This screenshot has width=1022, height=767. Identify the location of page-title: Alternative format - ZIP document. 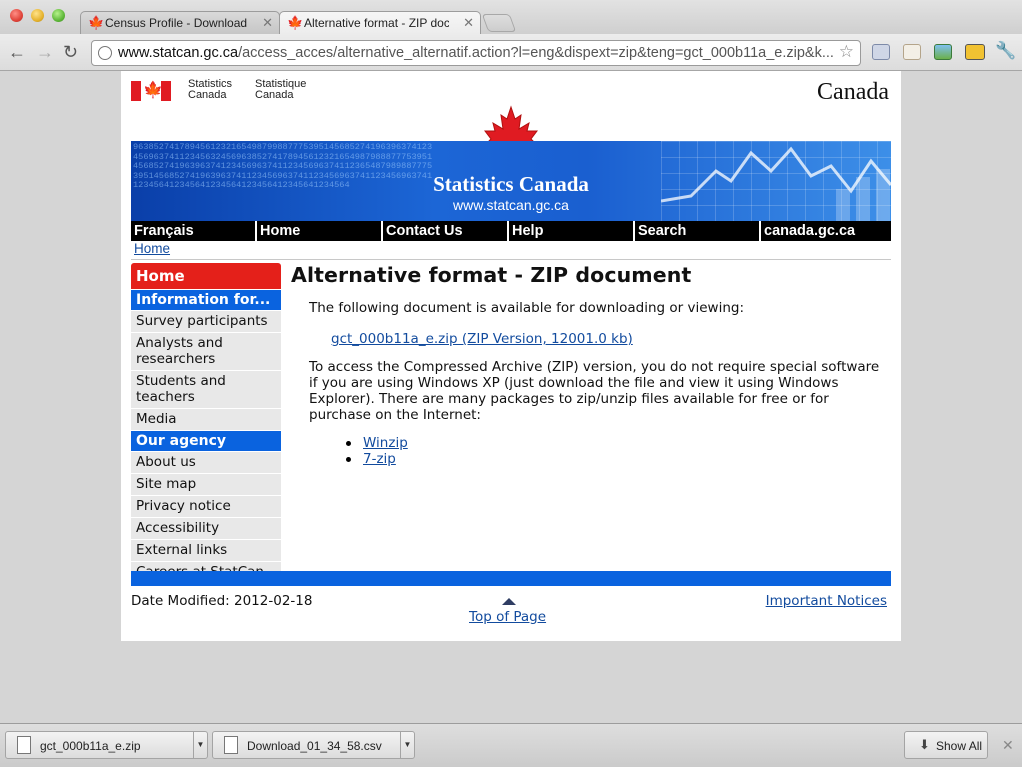
(491, 275).